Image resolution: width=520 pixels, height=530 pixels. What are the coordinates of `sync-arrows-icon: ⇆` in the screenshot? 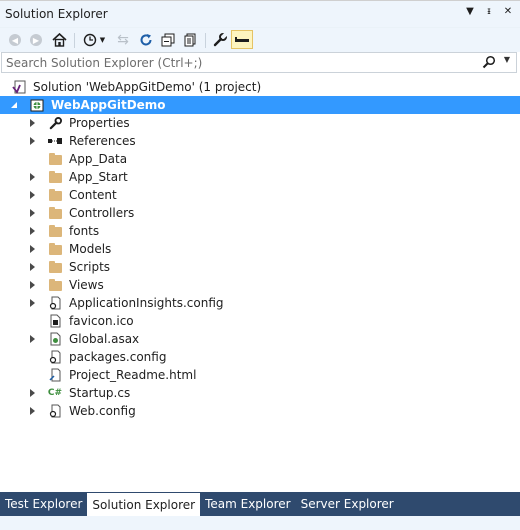 It's located at (123, 40).